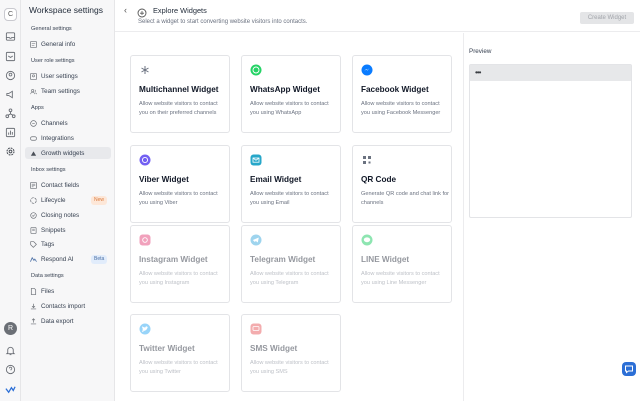 The width and height of the screenshot is (640, 401). What do you see at coordinates (68, 306) in the screenshot?
I see `sidebar-item-contacts-import: Contacts import` at bounding box center [68, 306].